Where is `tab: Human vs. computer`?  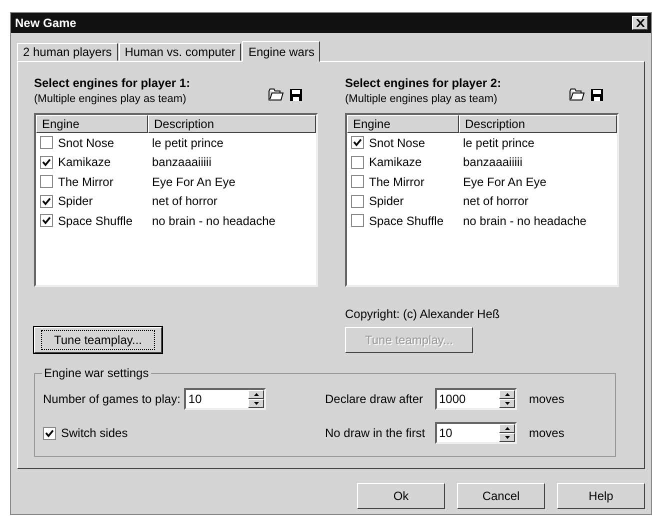 tab: Human vs. computer is located at coordinates (180, 52).